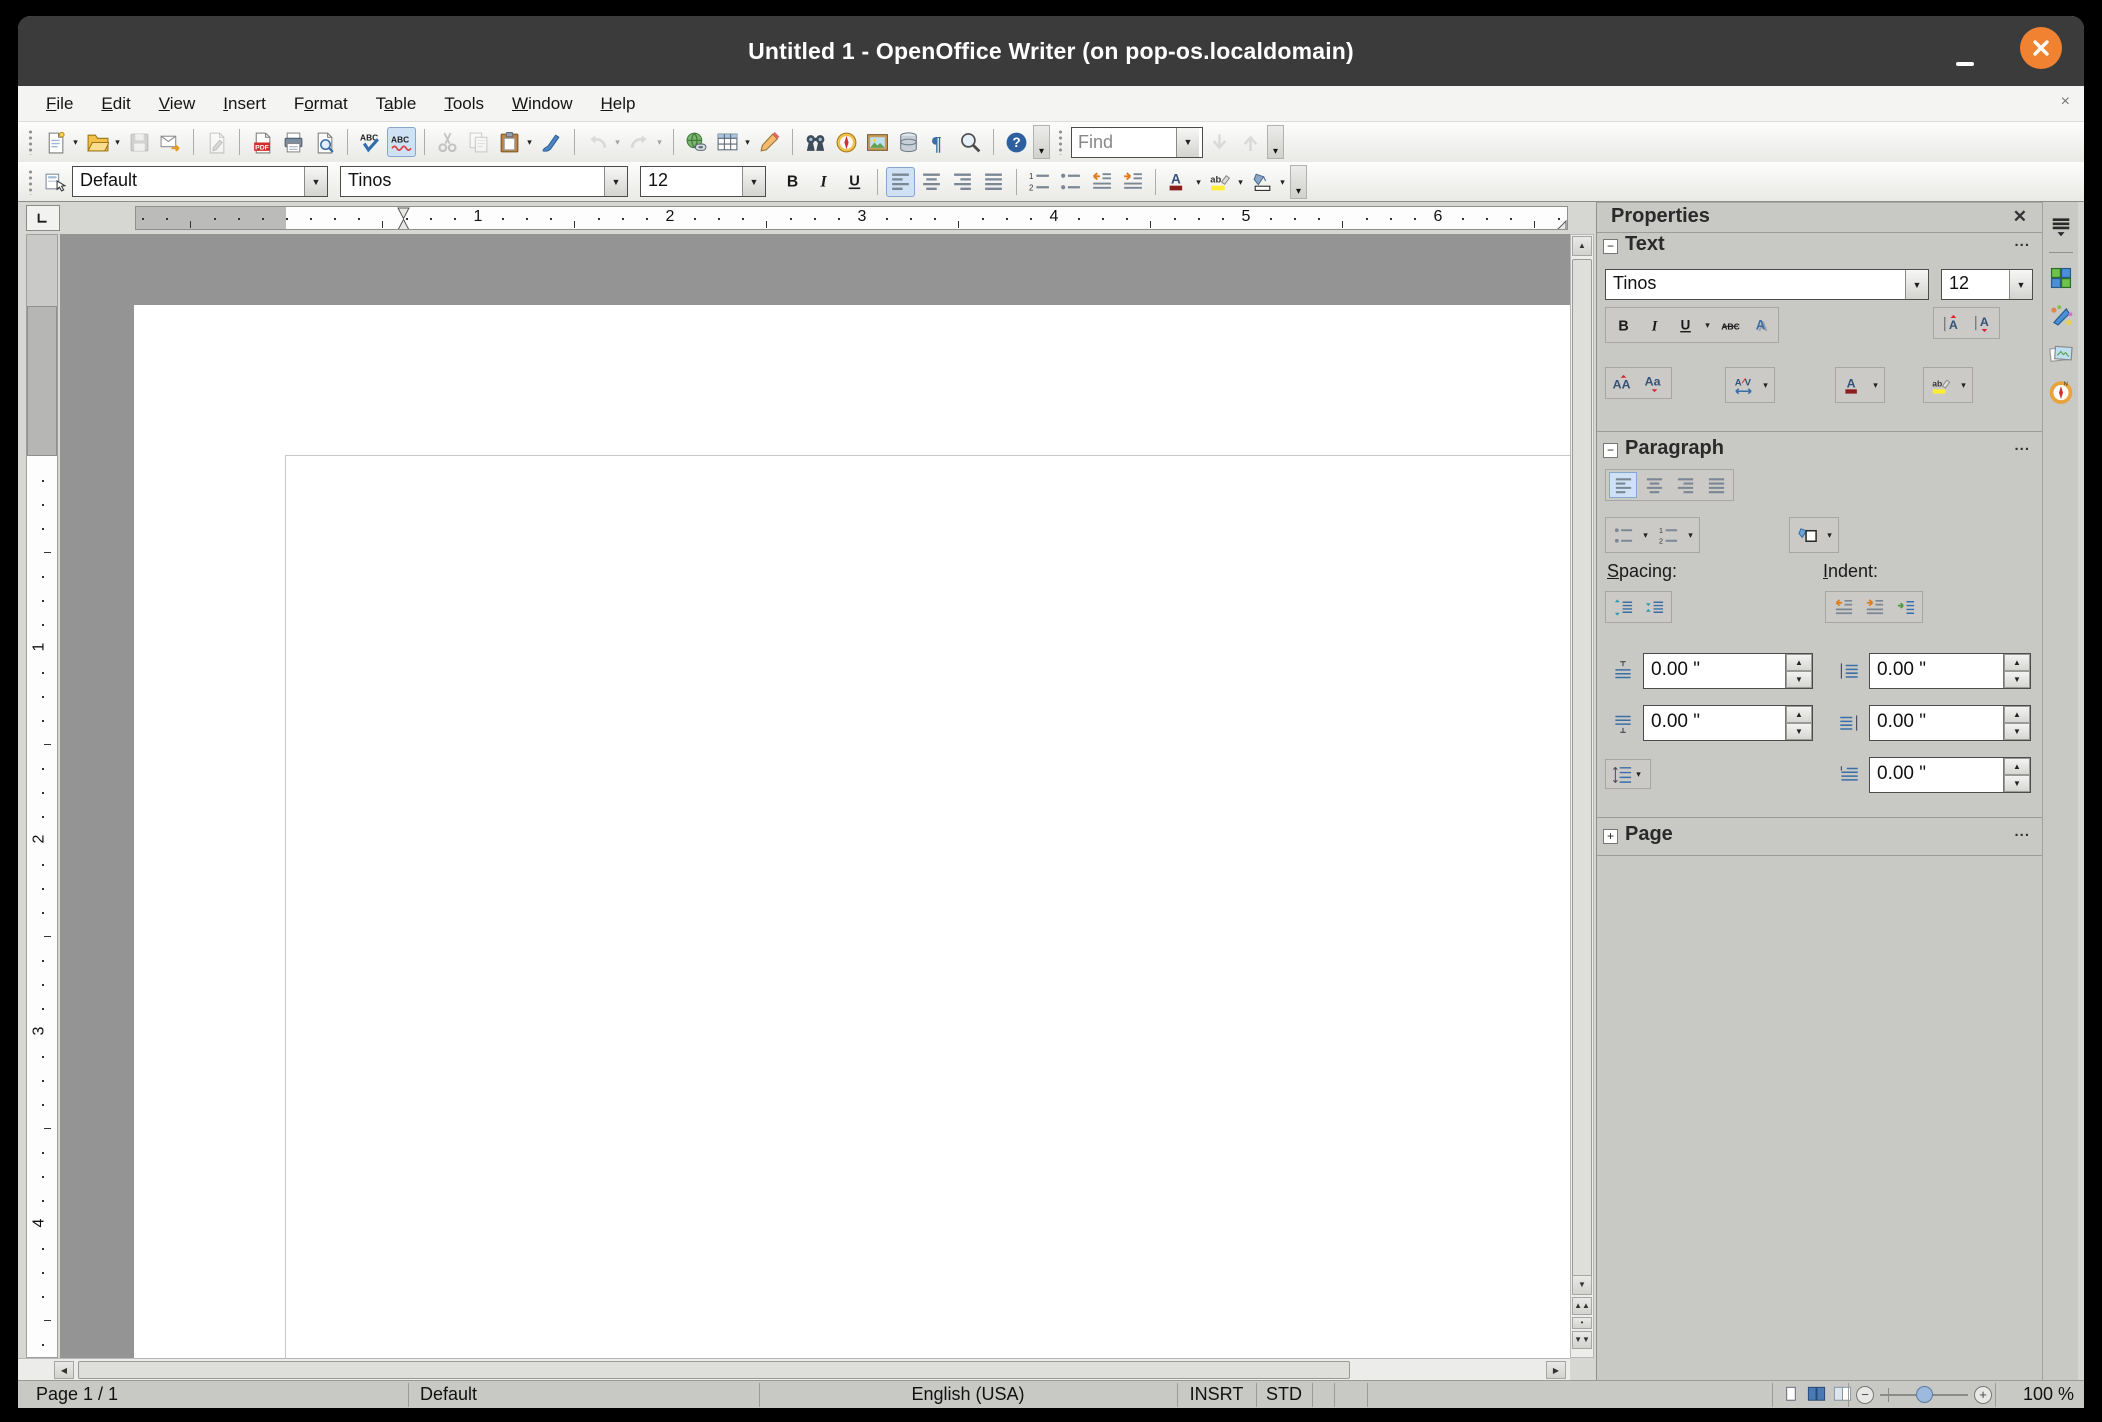 This screenshot has width=2102, height=1422. I want to click on align-justify-button, so click(993, 182).